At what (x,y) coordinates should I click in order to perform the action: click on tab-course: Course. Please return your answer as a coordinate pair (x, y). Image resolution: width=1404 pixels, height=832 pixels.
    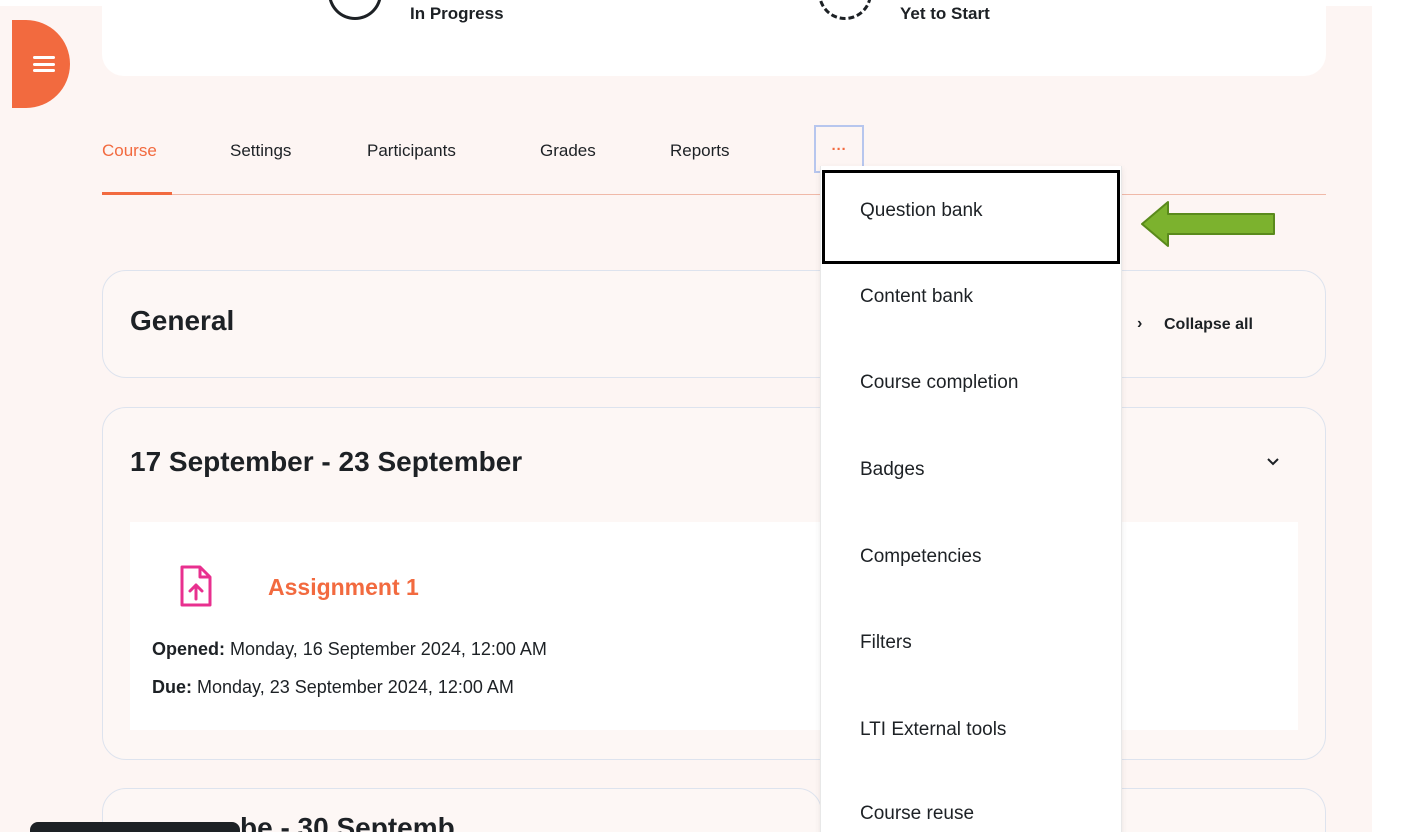
    Looking at the image, I should click on (129, 151).